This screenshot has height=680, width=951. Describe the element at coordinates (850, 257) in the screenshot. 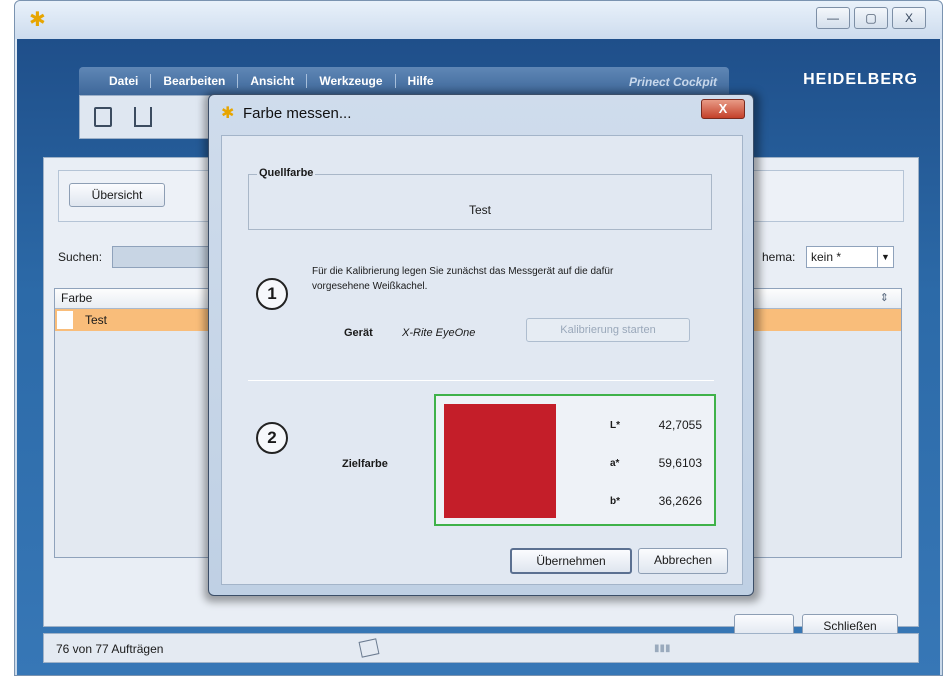

I see `schema-select: kein * ▼` at that location.